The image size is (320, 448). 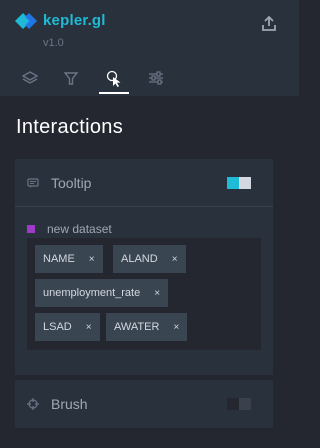 What do you see at coordinates (144, 206) in the screenshot?
I see `panel-divider` at bounding box center [144, 206].